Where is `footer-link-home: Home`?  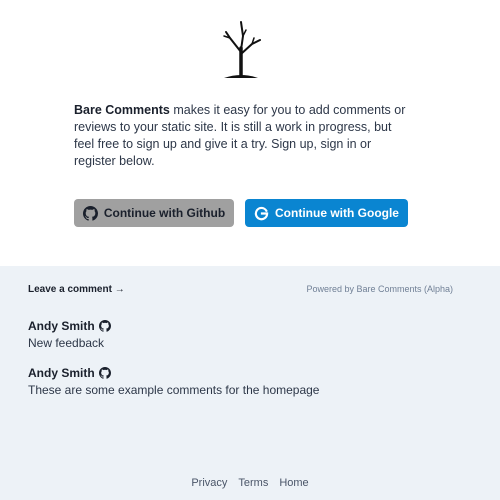
footer-link-home: Home is located at coordinates (293, 483).